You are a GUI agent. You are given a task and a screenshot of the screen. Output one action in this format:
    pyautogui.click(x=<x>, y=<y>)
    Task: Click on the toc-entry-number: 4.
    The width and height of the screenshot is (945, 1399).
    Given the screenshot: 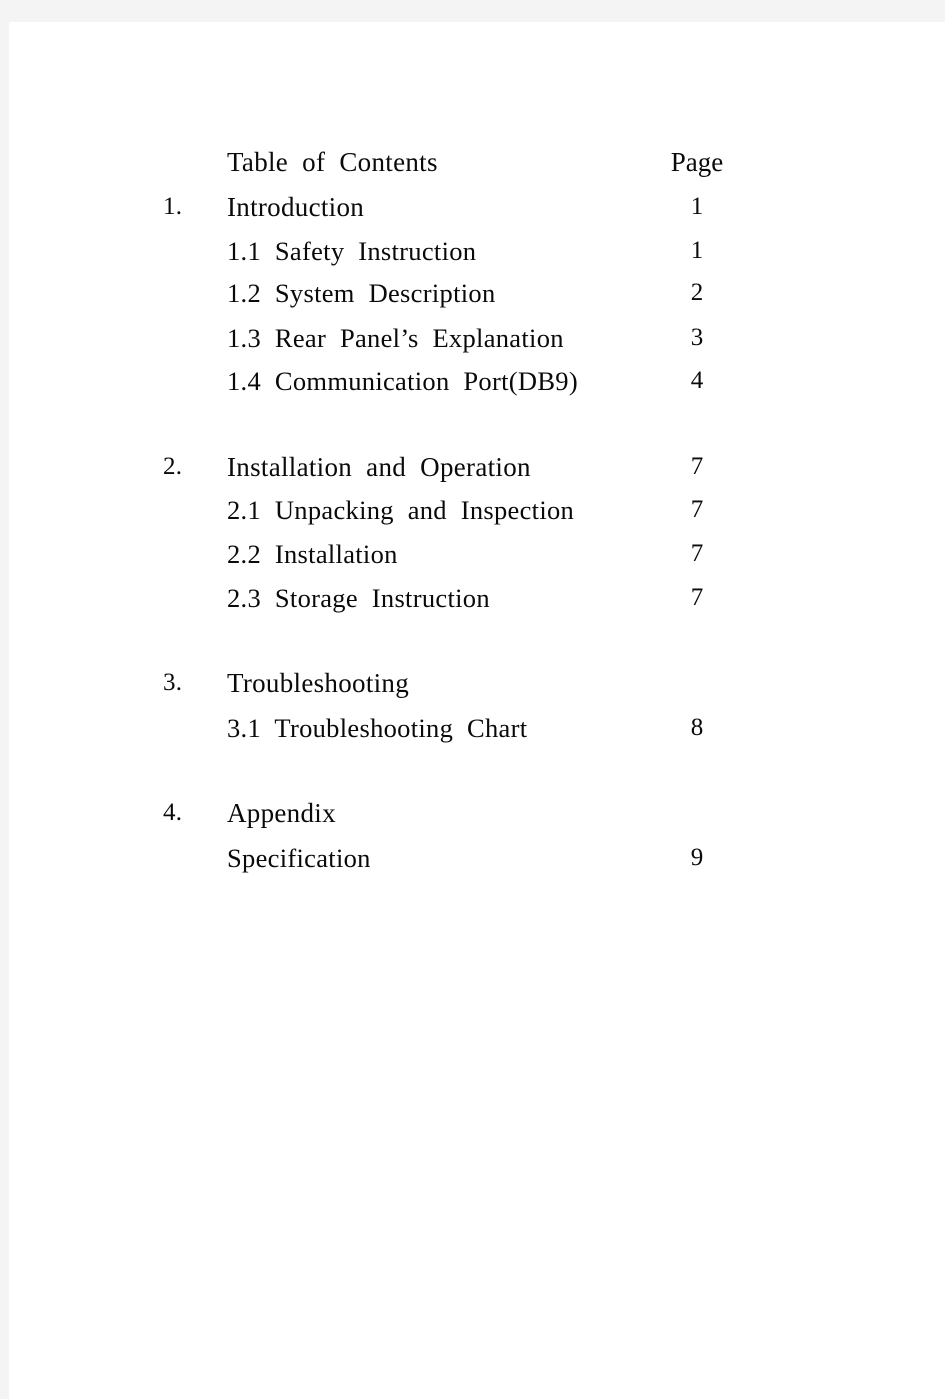 What is the action you would take?
    pyautogui.click(x=173, y=812)
    